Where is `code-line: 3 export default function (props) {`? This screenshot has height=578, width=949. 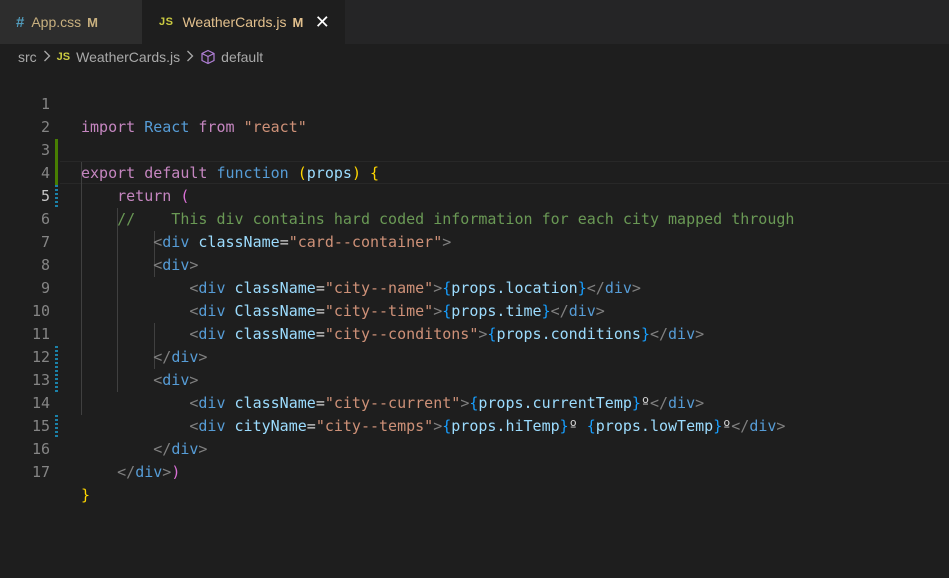 code-line: 3 export default function (props) { is located at coordinates (474, 149).